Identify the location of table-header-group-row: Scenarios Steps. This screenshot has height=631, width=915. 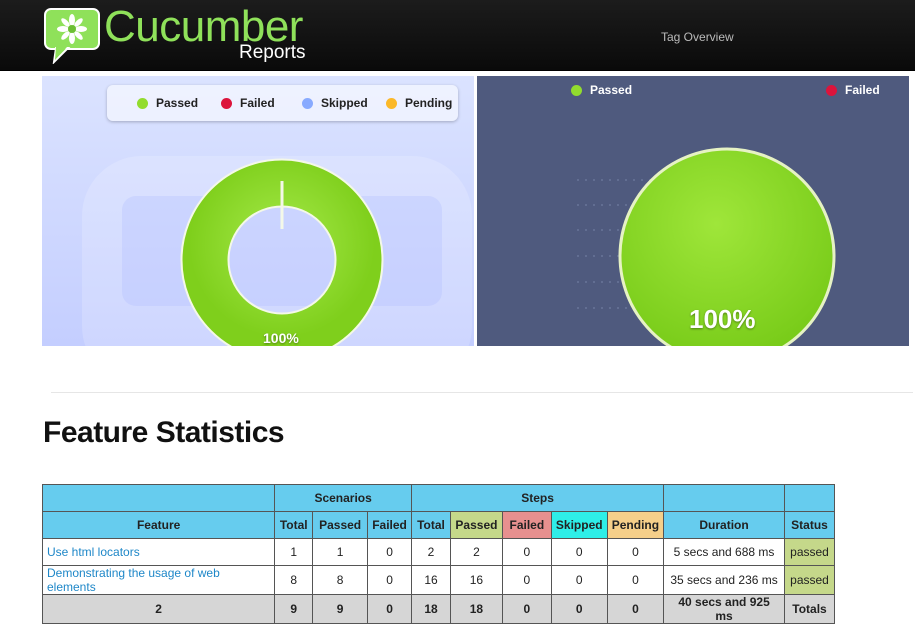
(438, 498).